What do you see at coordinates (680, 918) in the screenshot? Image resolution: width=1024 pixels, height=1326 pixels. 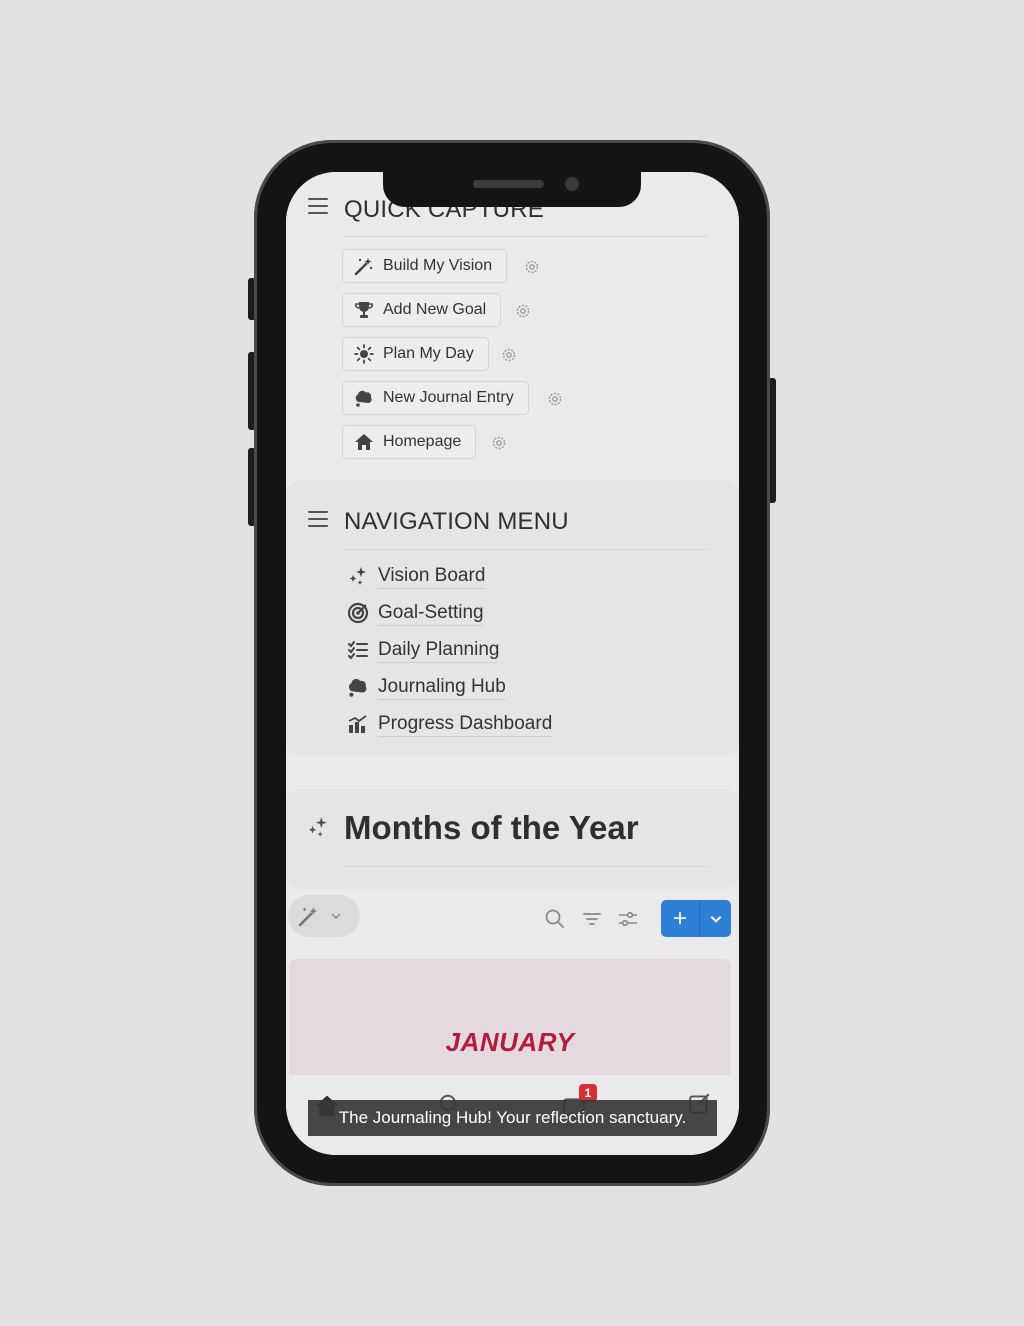 I see `add-button: +` at bounding box center [680, 918].